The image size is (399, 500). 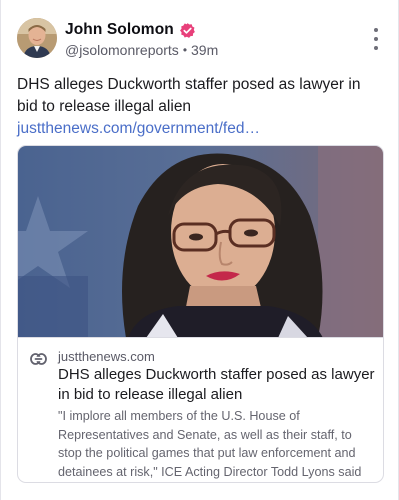 I want to click on author-meta-row: @jsolomonreports • 39m, so click(x=141, y=50).